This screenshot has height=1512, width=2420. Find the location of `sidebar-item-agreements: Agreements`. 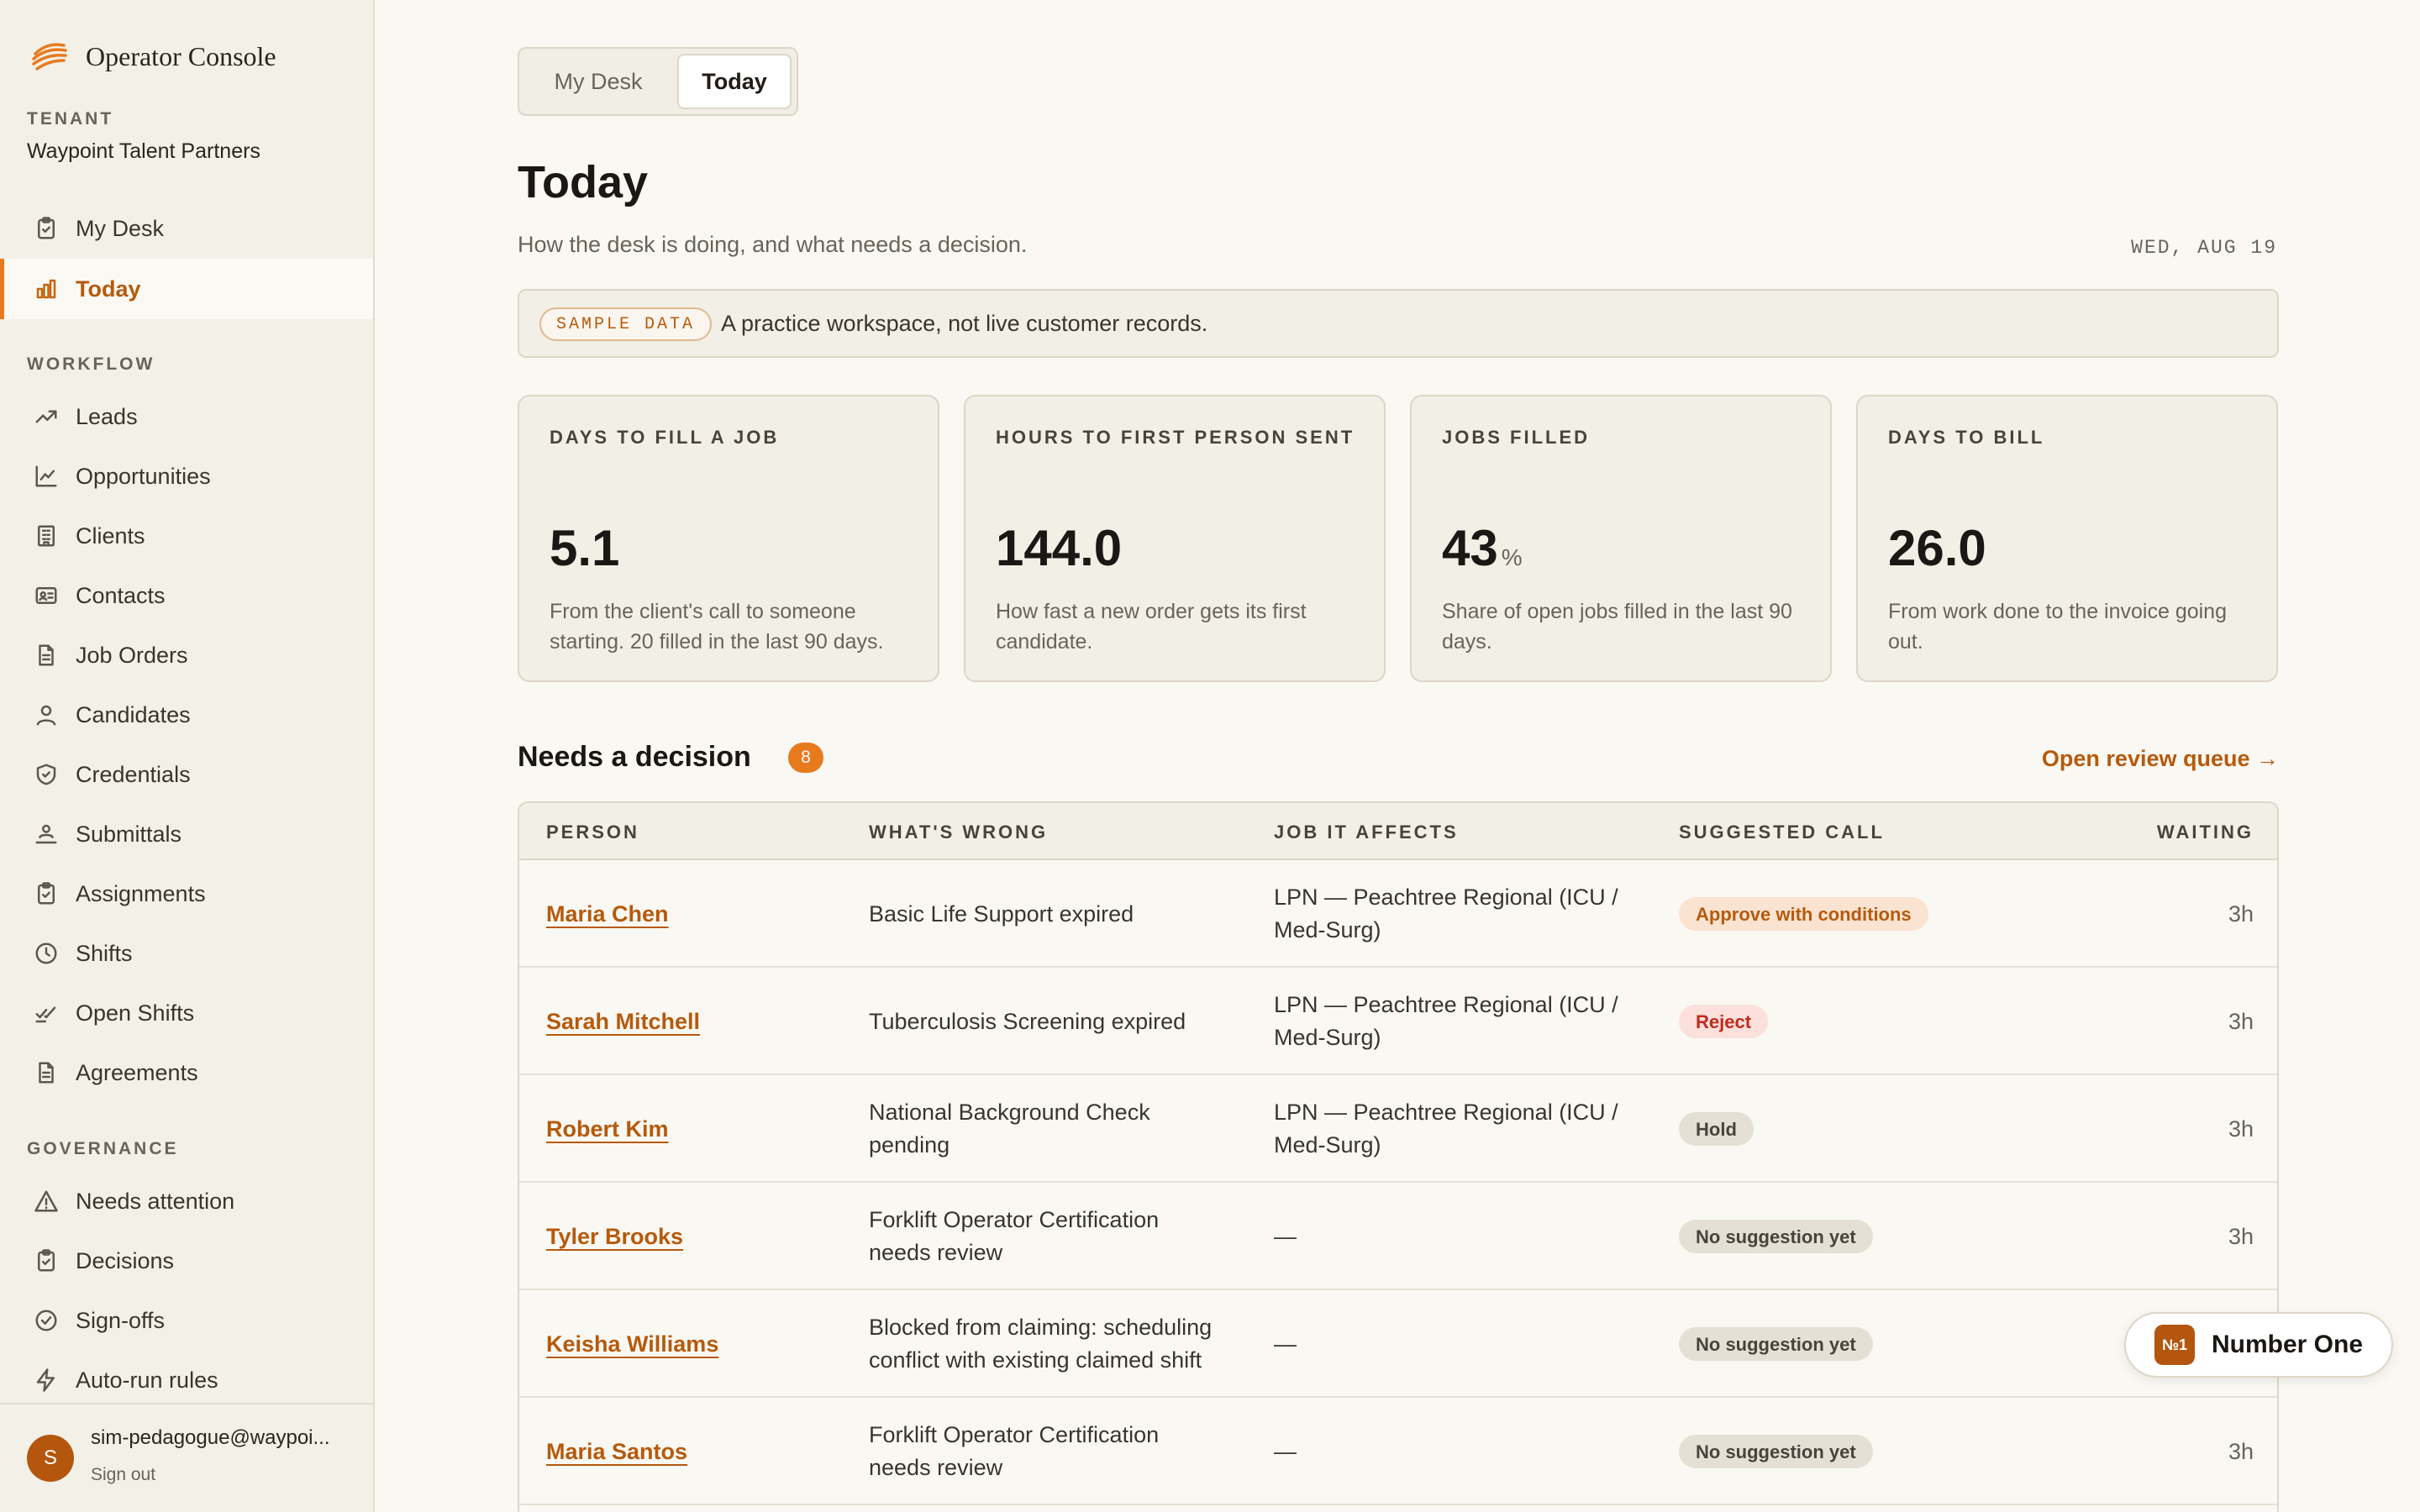

sidebar-item-agreements: Agreements is located at coordinates (187, 1072).